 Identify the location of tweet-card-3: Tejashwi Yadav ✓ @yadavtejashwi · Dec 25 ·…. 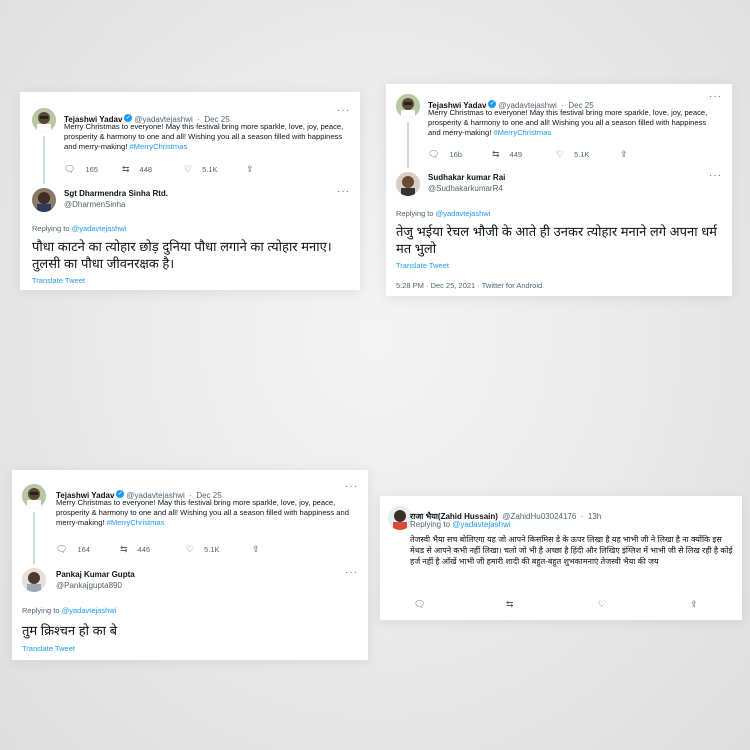
(190, 565).